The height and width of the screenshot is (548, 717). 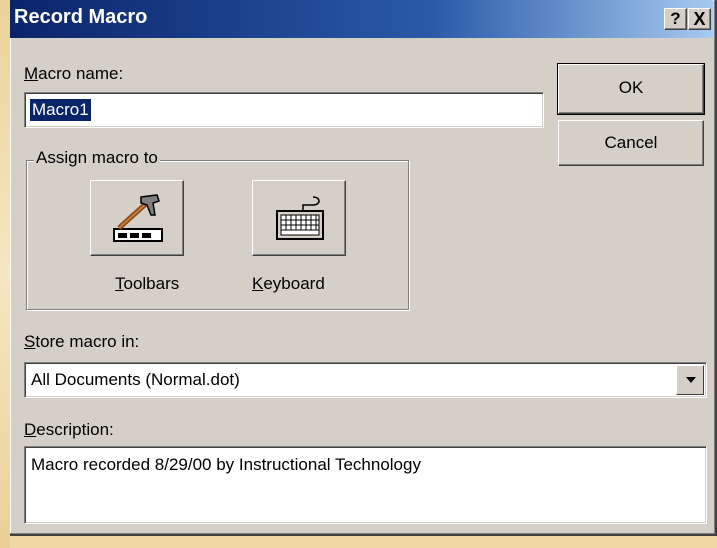 I want to click on toolbars-label-rest: oolbars, so click(x=151, y=283).